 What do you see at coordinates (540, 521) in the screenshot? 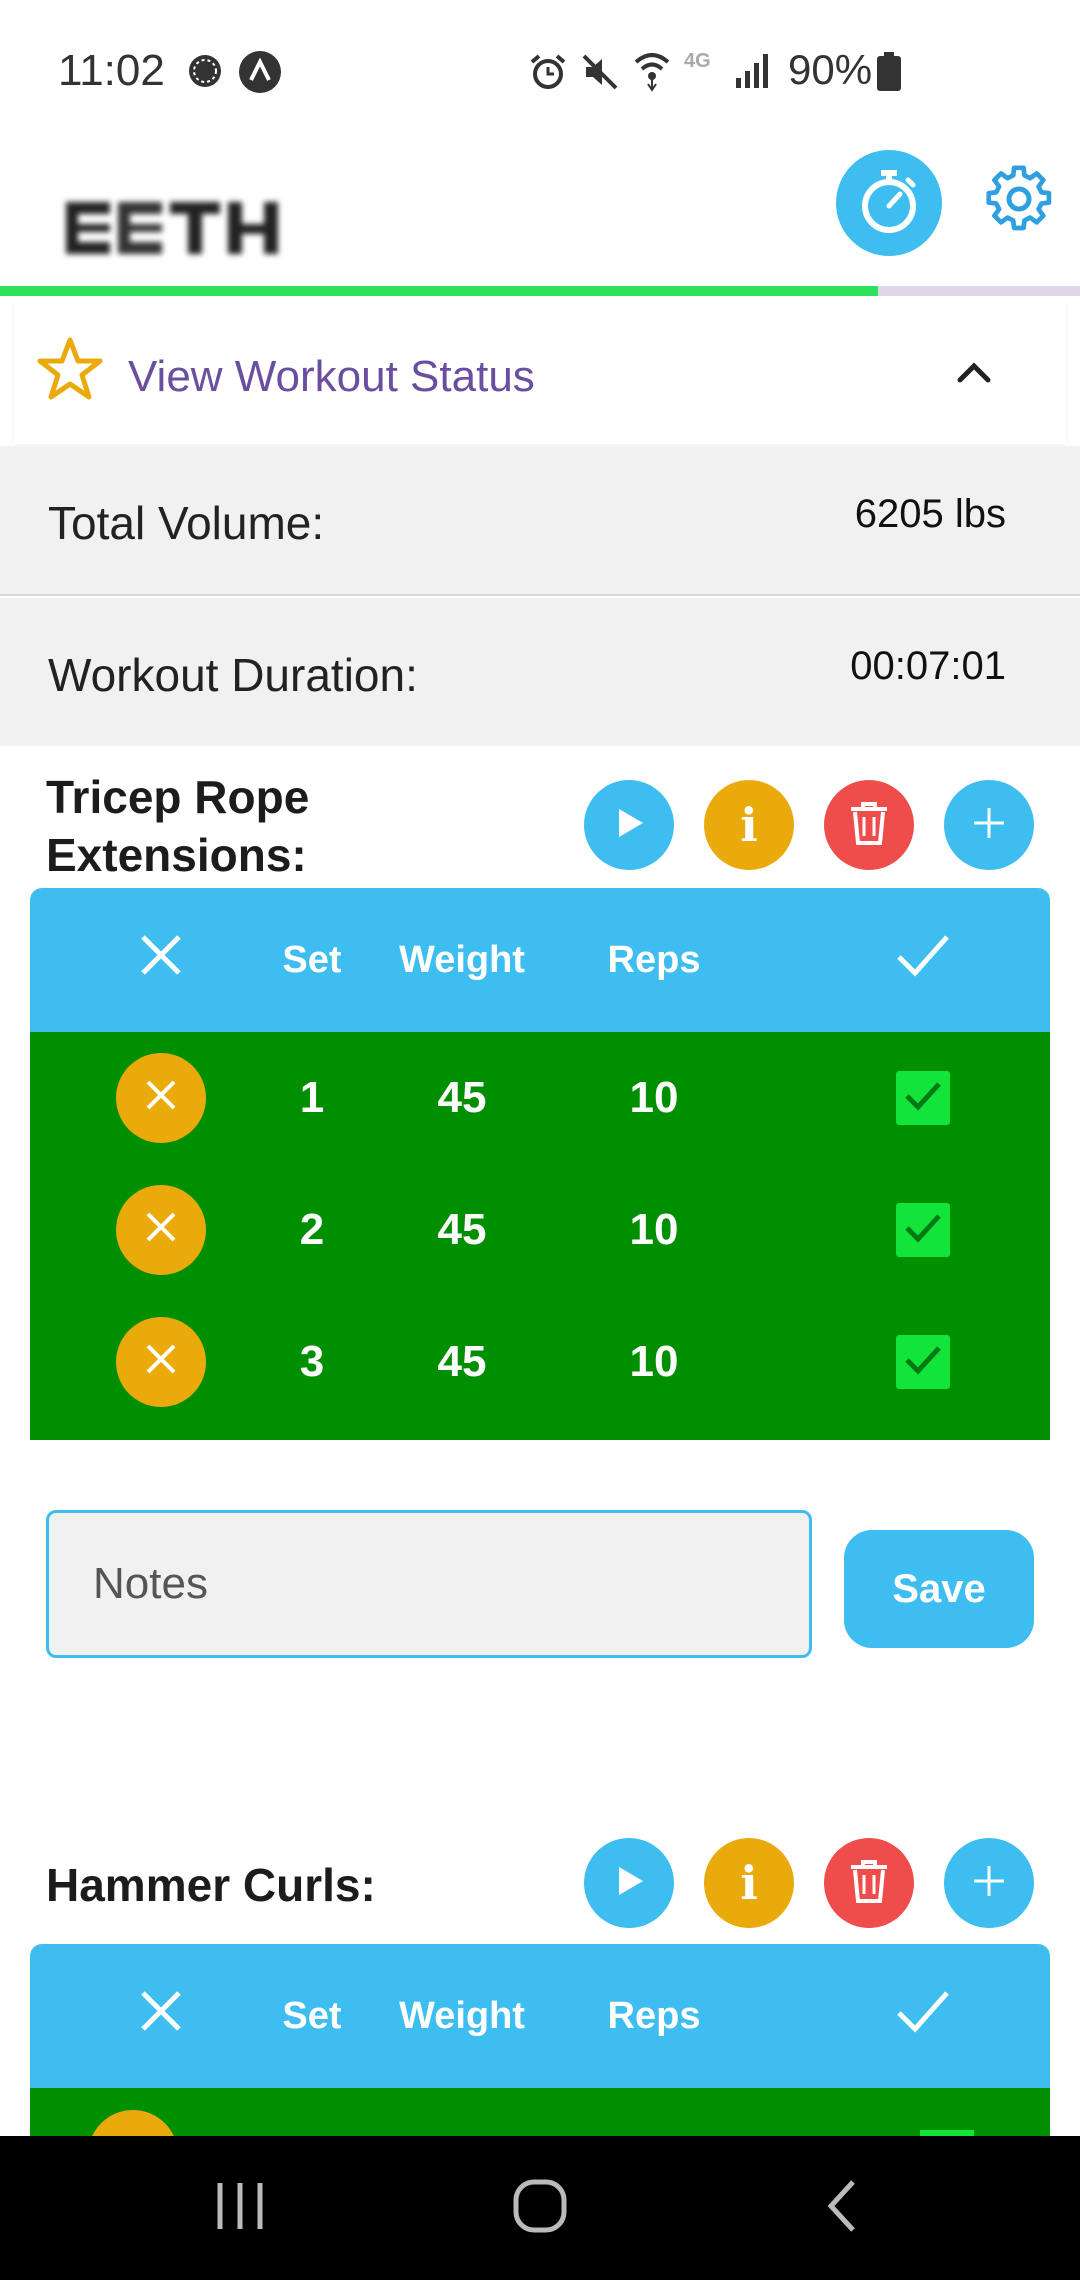
I see `total-volume-row: Total Volume: 6205 lbs` at bounding box center [540, 521].